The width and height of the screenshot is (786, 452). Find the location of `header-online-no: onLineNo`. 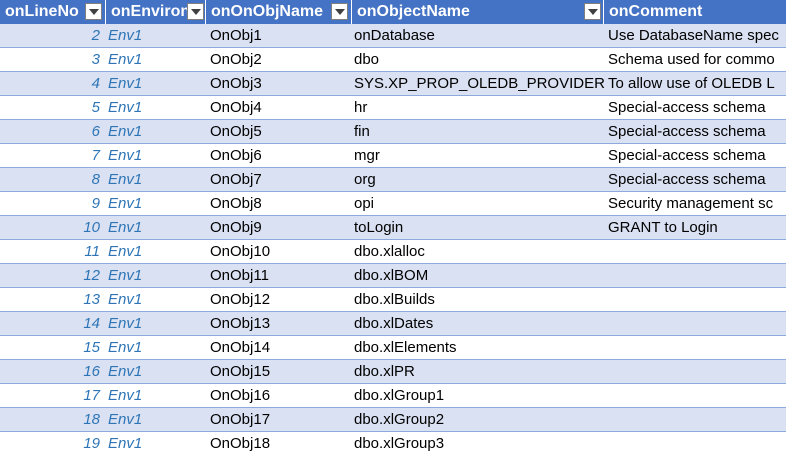

header-online-no: onLineNo is located at coordinates (53, 12).